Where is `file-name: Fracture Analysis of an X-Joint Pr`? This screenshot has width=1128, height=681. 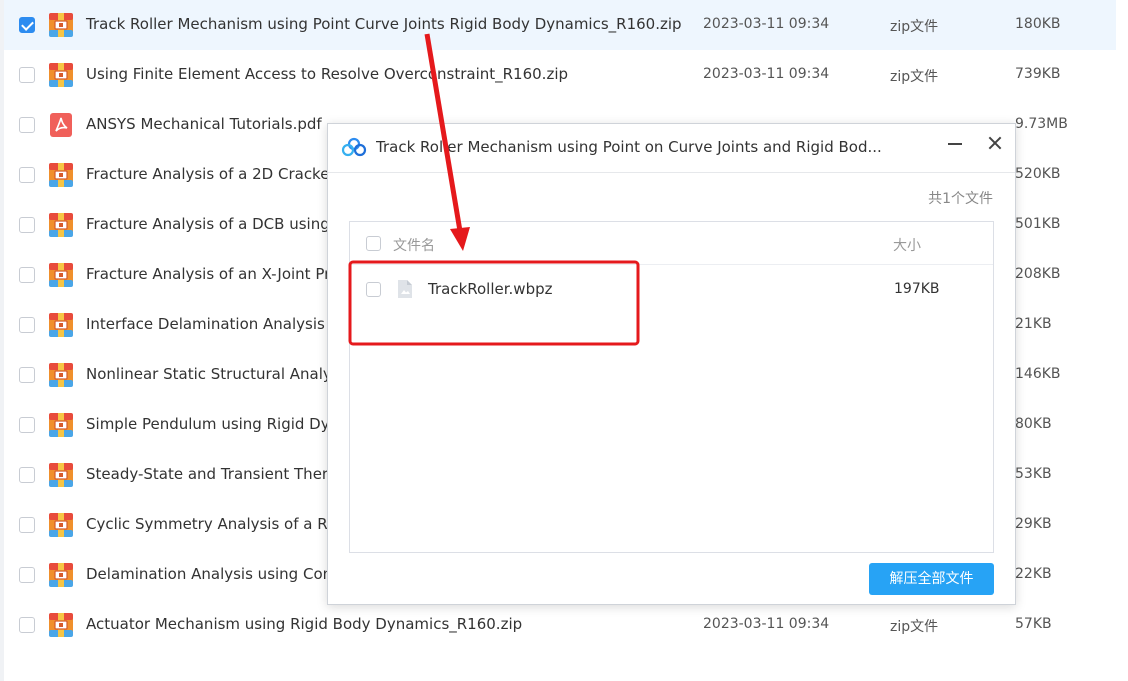
file-name: Fracture Analysis of an X-Joint Pr is located at coordinates (208, 274).